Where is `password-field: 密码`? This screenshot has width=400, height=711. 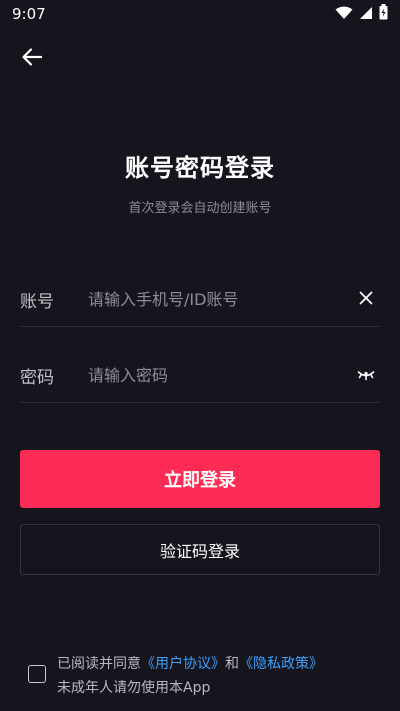
password-field: 密码 is located at coordinates (200, 376).